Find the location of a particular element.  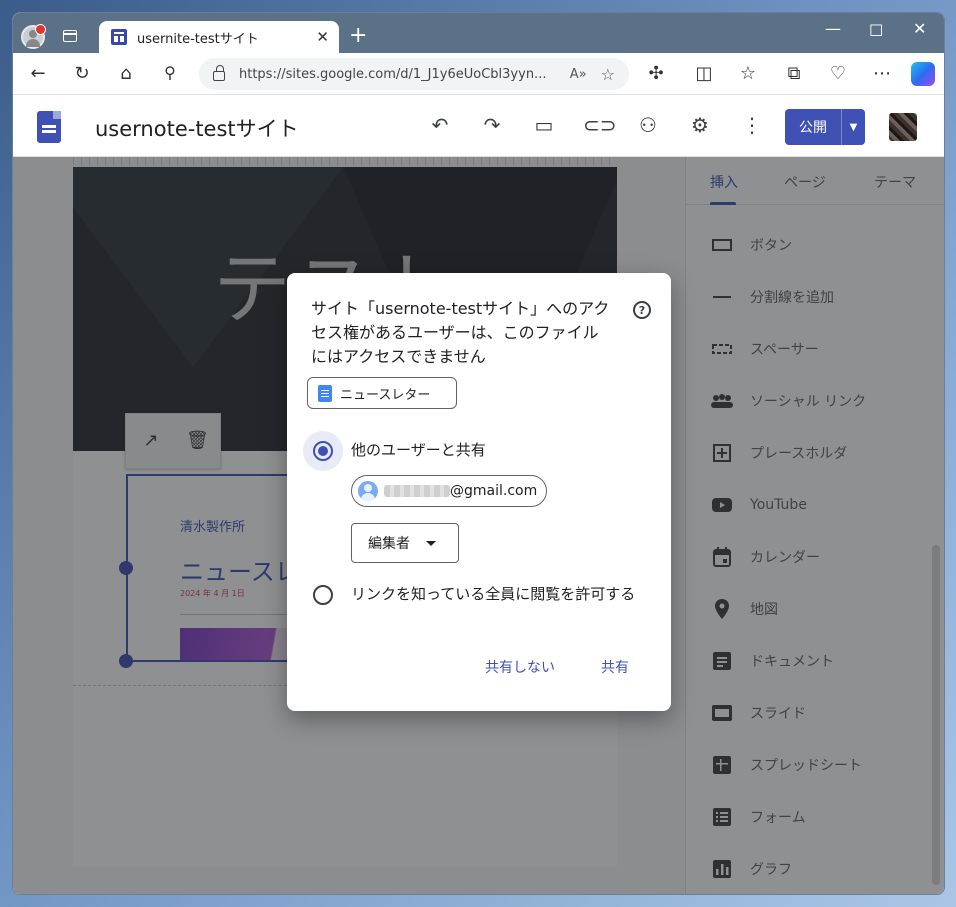

browser-tab-active: usernite-testサイト ✕ is located at coordinates (219, 37).